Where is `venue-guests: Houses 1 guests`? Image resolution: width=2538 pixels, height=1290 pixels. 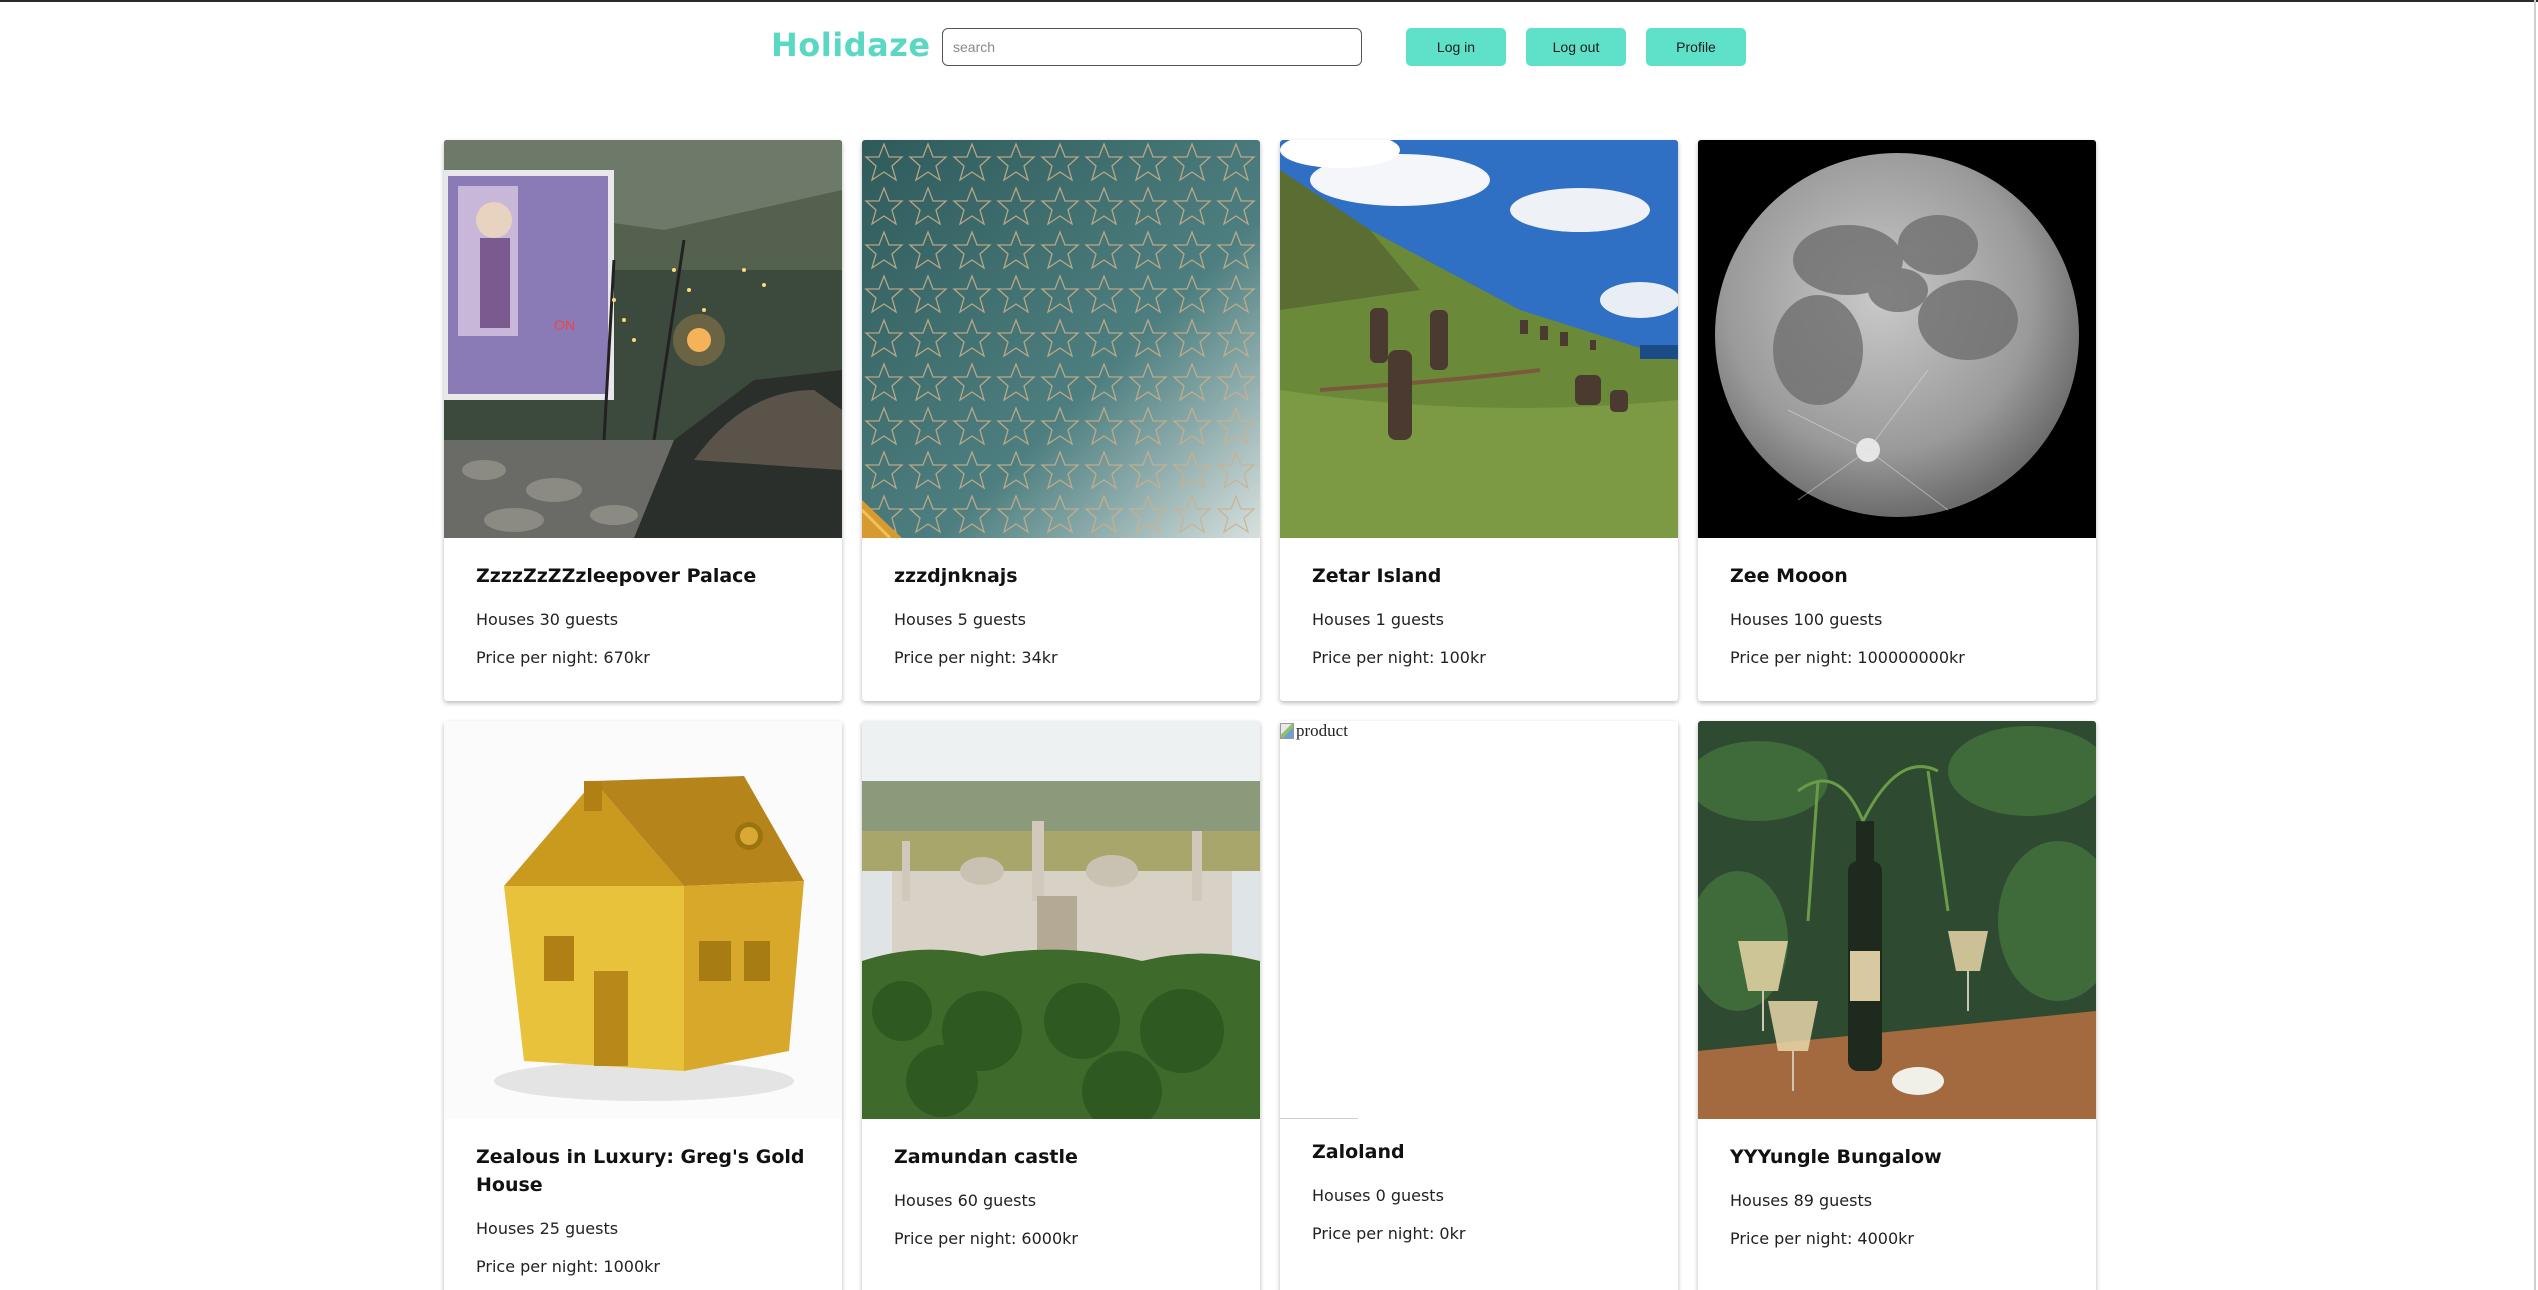 venue-guests: Houses 1 guests is located at coordinates (1378, 619).